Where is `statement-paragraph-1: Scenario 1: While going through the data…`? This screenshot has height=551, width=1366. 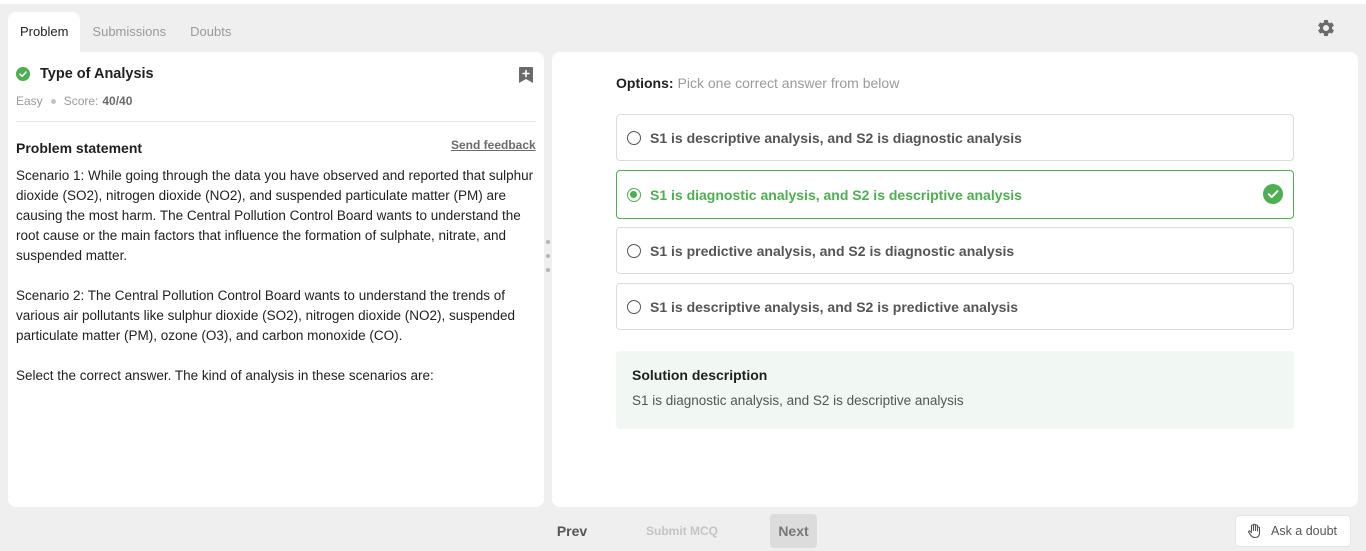 statement-paragraph-1: Scenario 1: While going through the data… is located at coordinates (275, 215).